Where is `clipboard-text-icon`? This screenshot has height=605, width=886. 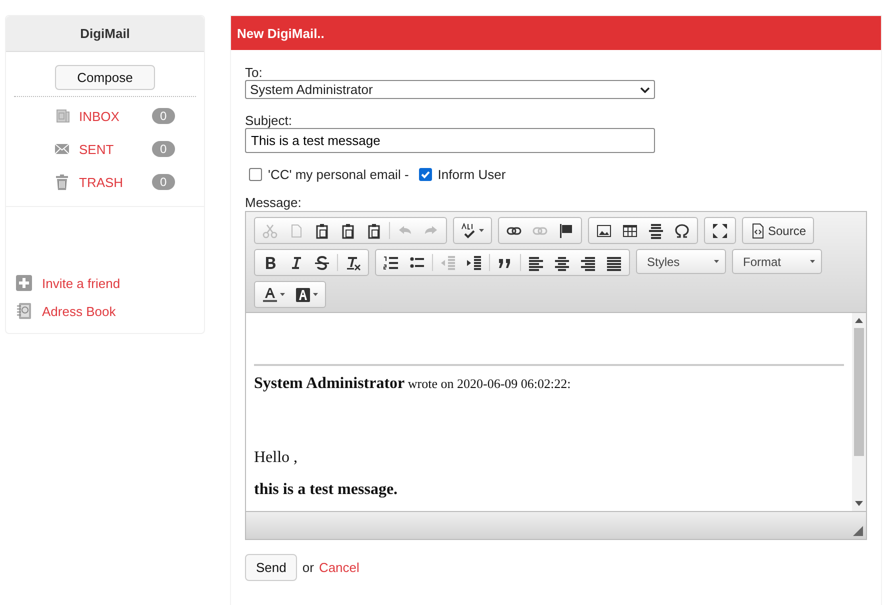
clipboard-text-icon is located at coordinates (348, 230).